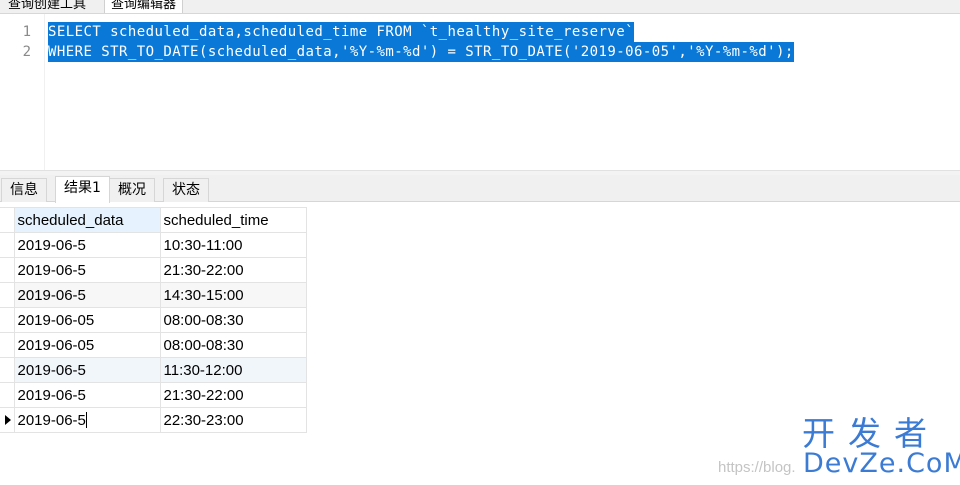  Describe the element at coordinates (233, 370) in the screenshot. I see `cell-scheduled-time: 11:30-12:00` at that location.